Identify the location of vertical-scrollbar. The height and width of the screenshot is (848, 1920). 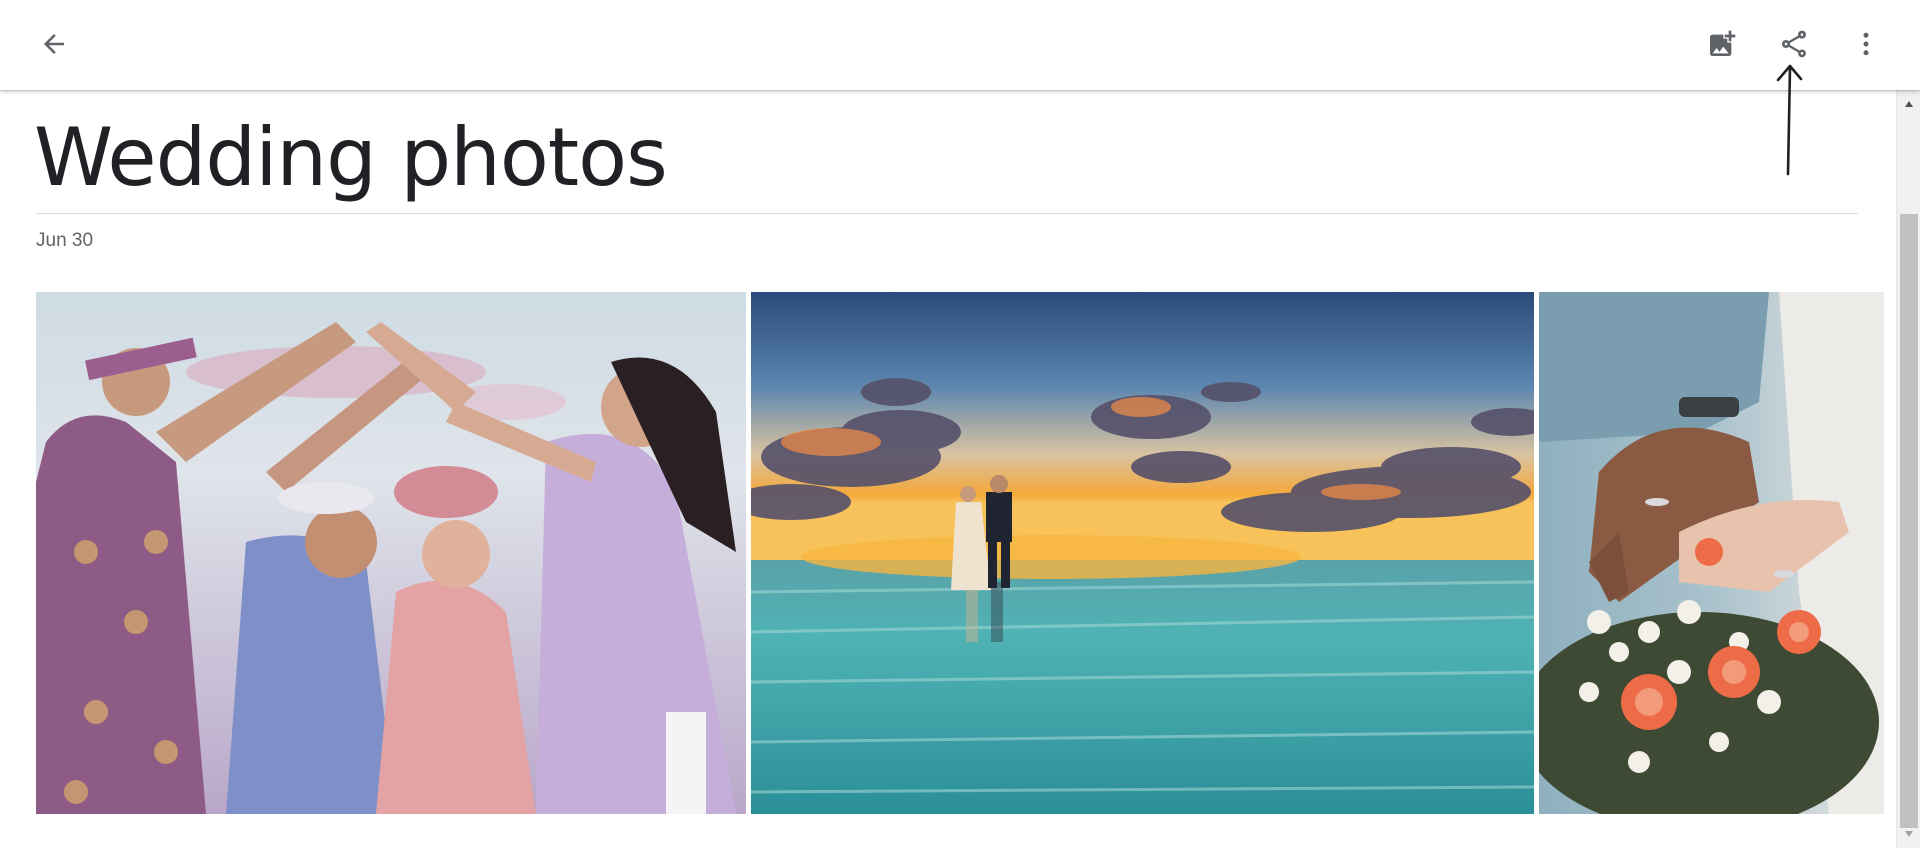
(1908, 469).